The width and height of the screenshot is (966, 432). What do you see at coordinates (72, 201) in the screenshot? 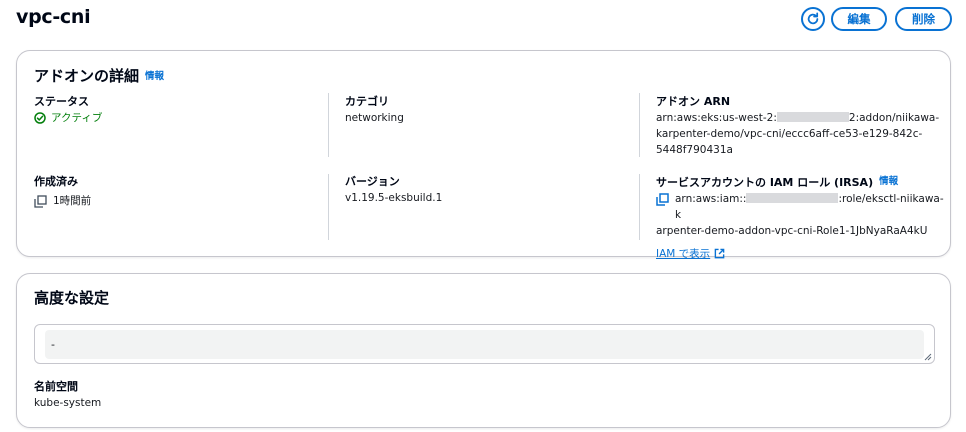
I see `created-text: 1時間前` at bounding box center [72, 201].